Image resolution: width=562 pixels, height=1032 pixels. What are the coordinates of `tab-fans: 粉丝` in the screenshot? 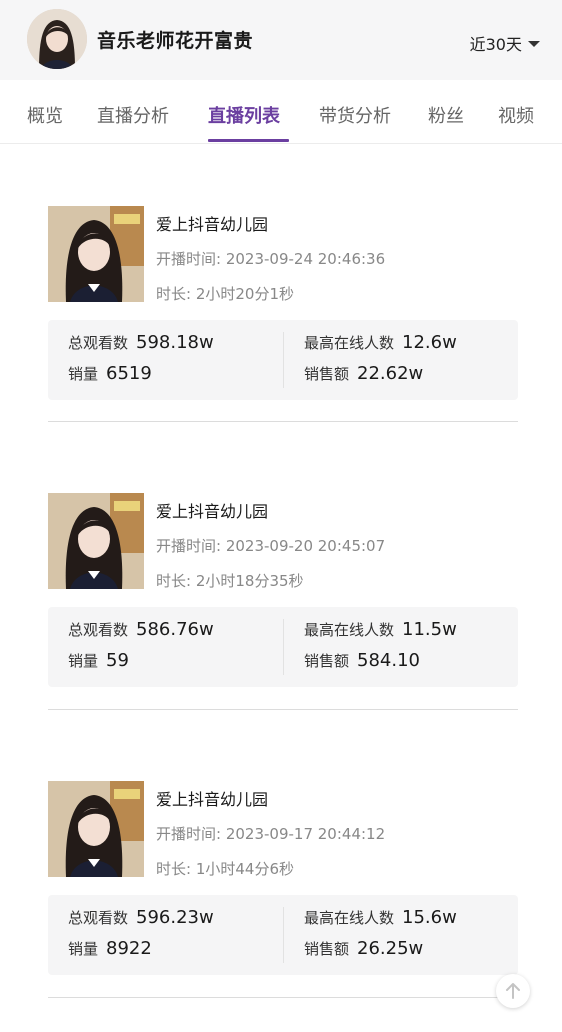 It's located at (446, 115).